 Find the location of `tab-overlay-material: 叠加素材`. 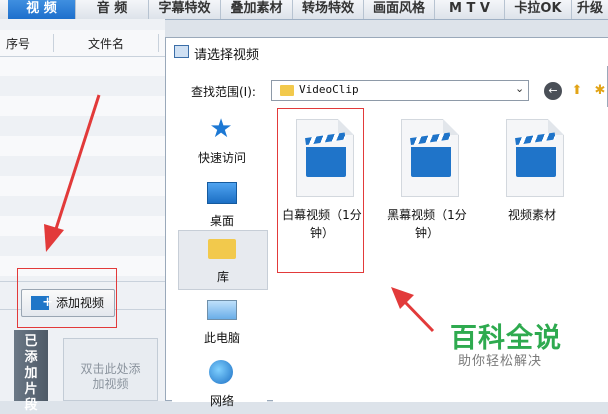

tab-overlay-material: 叠加素材 is located at coordinates (257, 9).